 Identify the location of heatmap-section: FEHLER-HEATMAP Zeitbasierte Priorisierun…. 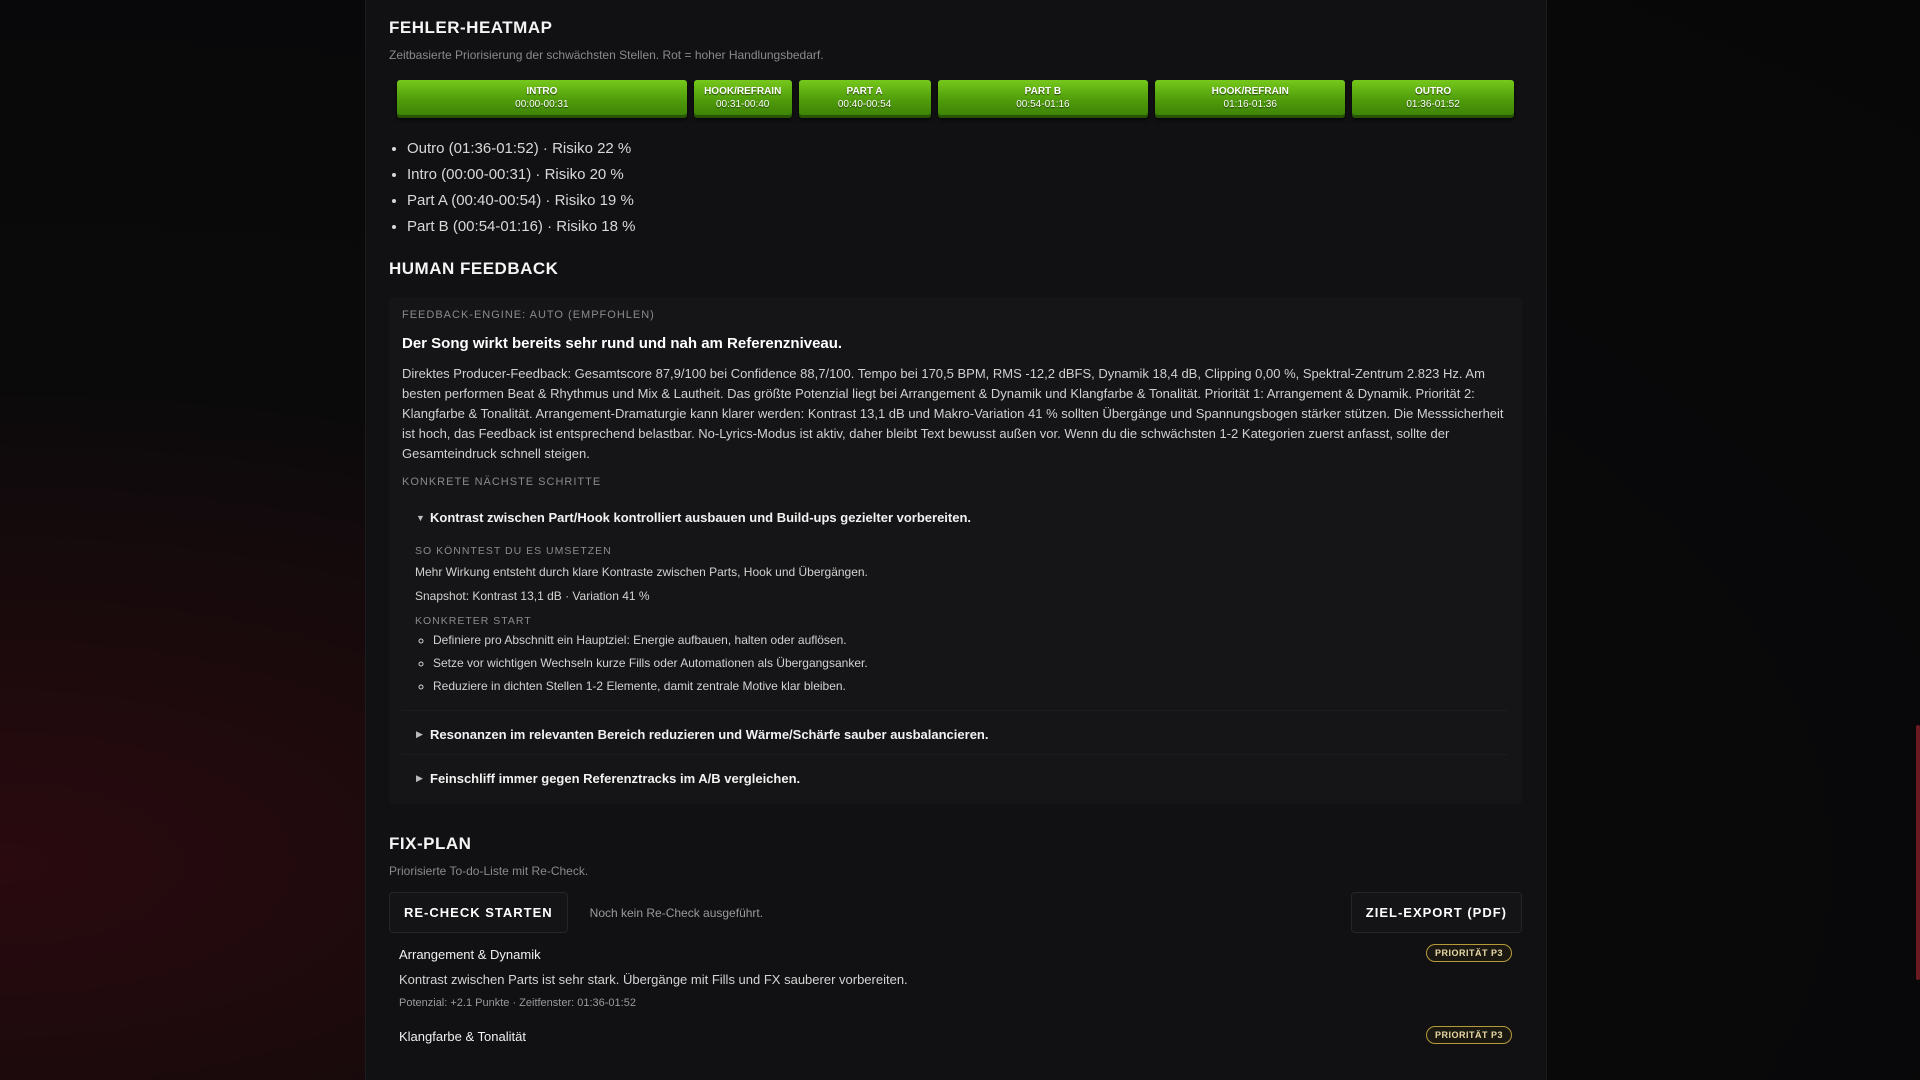
(955, 117).